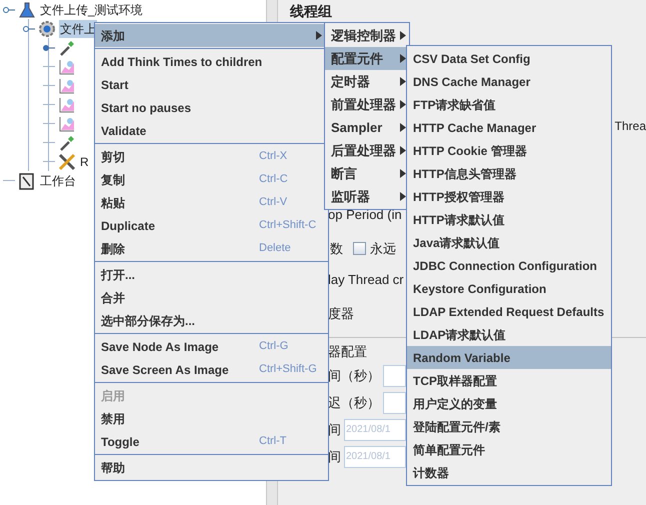 This screenshot has height=505, width=646. What do you see at coordinates (211, 107) in the screenshot?
I see `menu-item: Start no pauses` at bounding box center [211, 107].